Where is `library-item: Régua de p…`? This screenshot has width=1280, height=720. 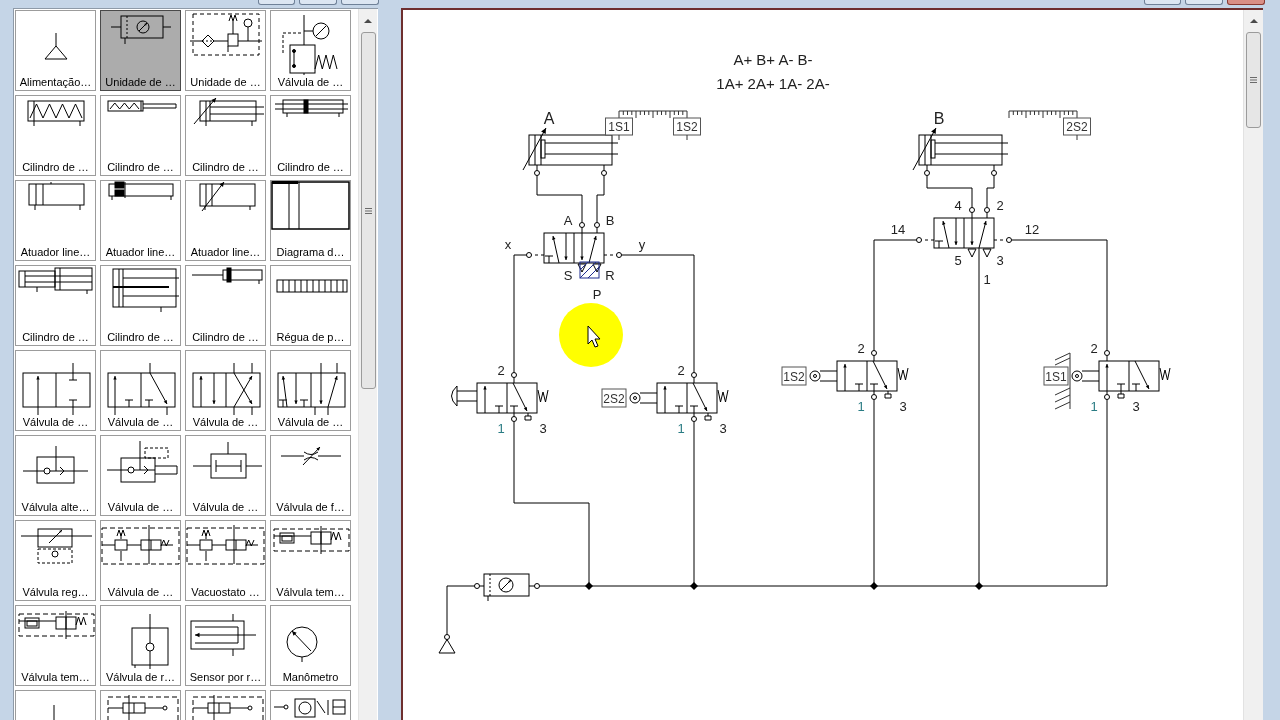
library-item: Régua de p… is located at coordinates (310, 305).